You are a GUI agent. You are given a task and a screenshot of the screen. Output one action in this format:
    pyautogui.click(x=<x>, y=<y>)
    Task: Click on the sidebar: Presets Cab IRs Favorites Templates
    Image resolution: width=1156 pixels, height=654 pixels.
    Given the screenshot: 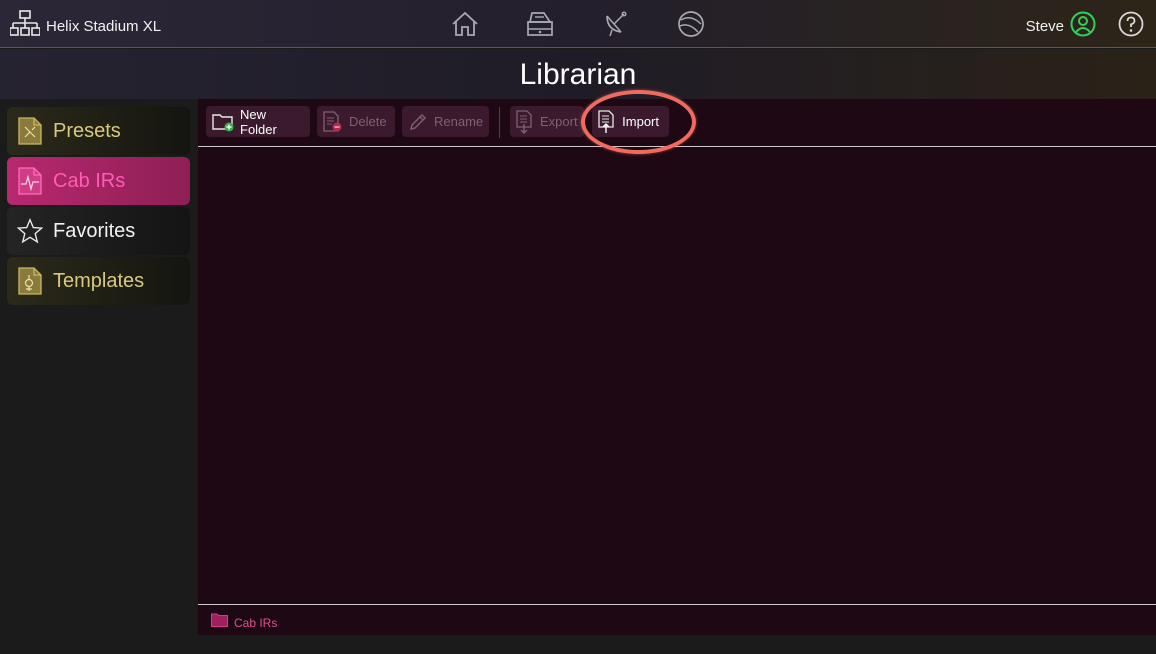 What is the action you would take?
    pyautogui.click(x=99, y=376)
    